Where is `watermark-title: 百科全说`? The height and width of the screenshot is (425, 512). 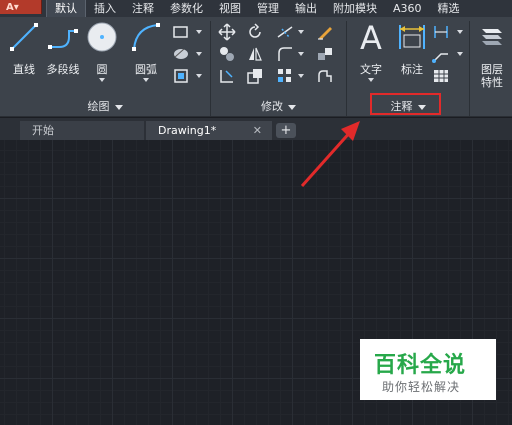 watermark-title: 百科全说 is located at coordinates (420, 365).